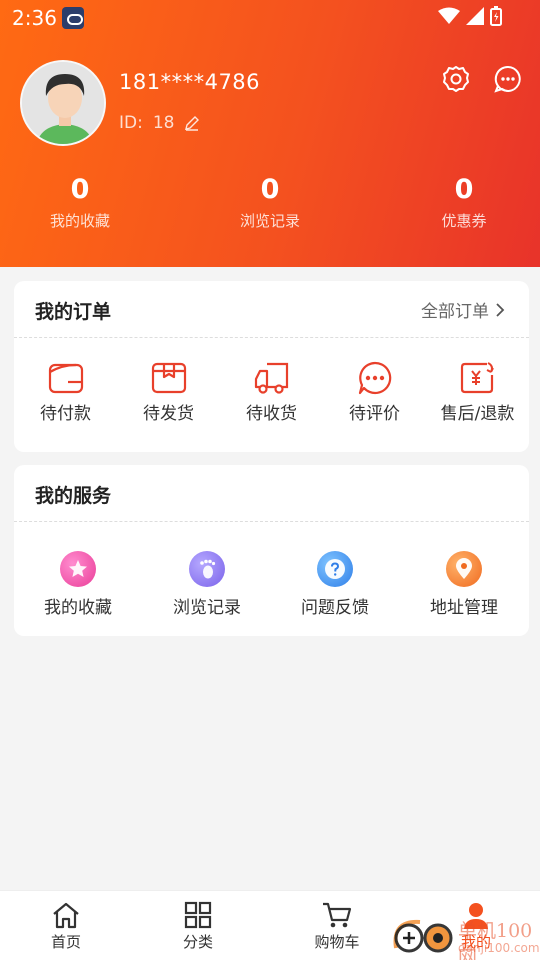 The width and height of the screenshot is (540, 960). I want to click on order-pending-receipt: 待收货, so click(271, 392).